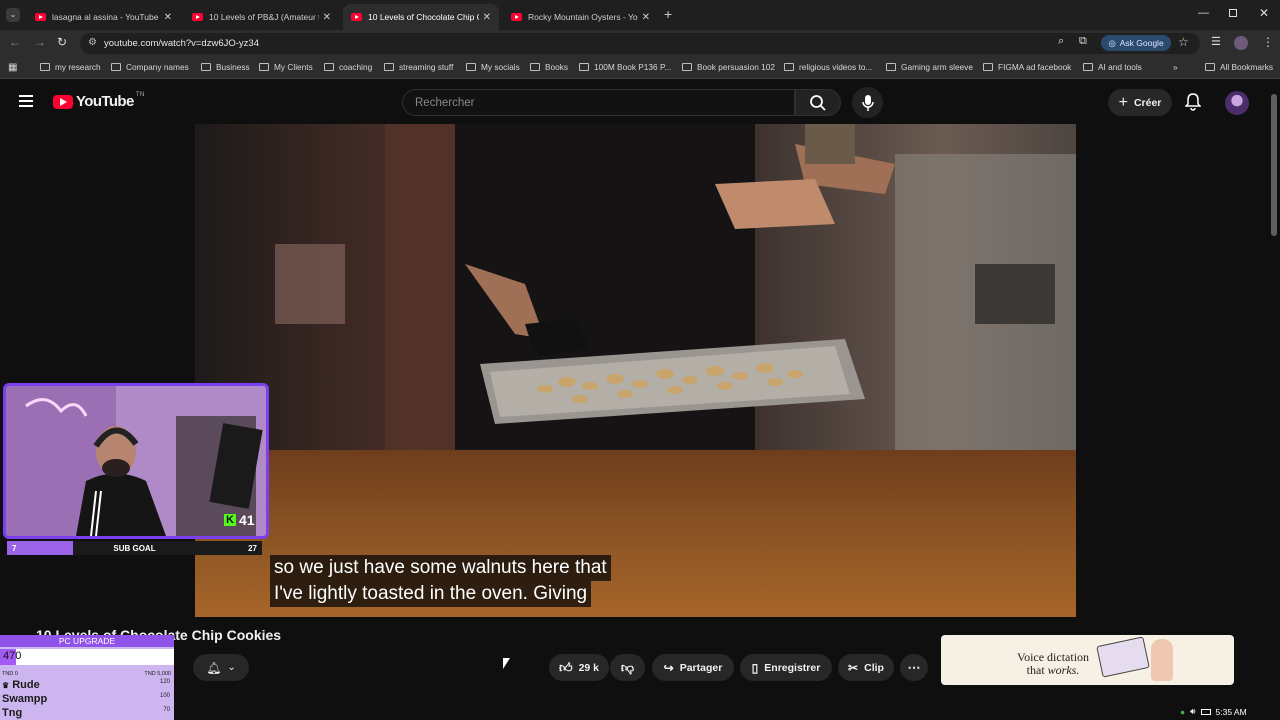 This screenshot has height=720, width=1280. Describe the element at coordinates (348, 67) in the screenshot. I see `bookmark-folder: coaching` at that location.